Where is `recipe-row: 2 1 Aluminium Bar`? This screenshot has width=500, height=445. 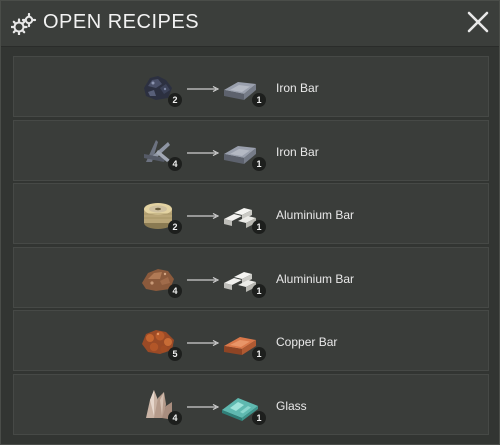
recipe-row: 2 1 Aluminium Bar is located at coordinates (251, 213).